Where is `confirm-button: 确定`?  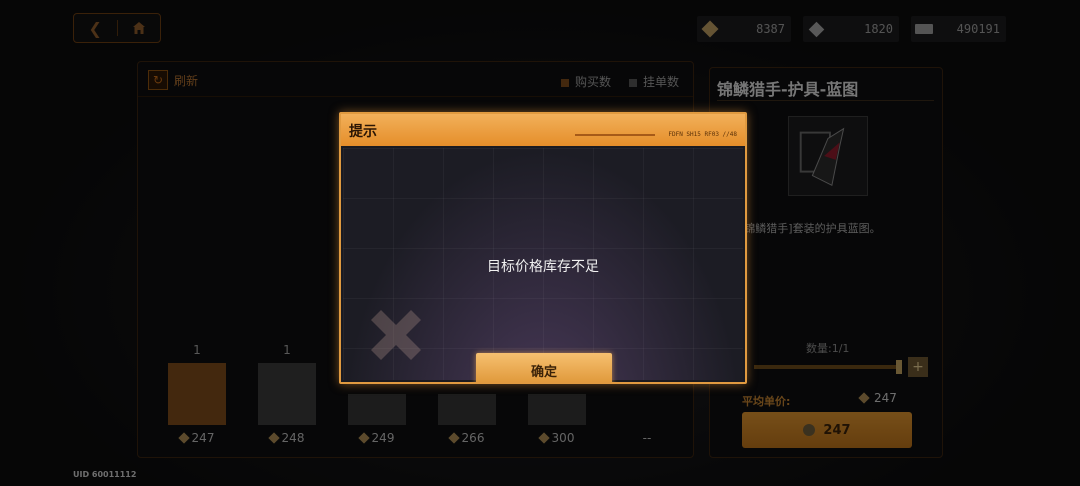 confirm-button: 确定 is located at coordinates (544, 367).